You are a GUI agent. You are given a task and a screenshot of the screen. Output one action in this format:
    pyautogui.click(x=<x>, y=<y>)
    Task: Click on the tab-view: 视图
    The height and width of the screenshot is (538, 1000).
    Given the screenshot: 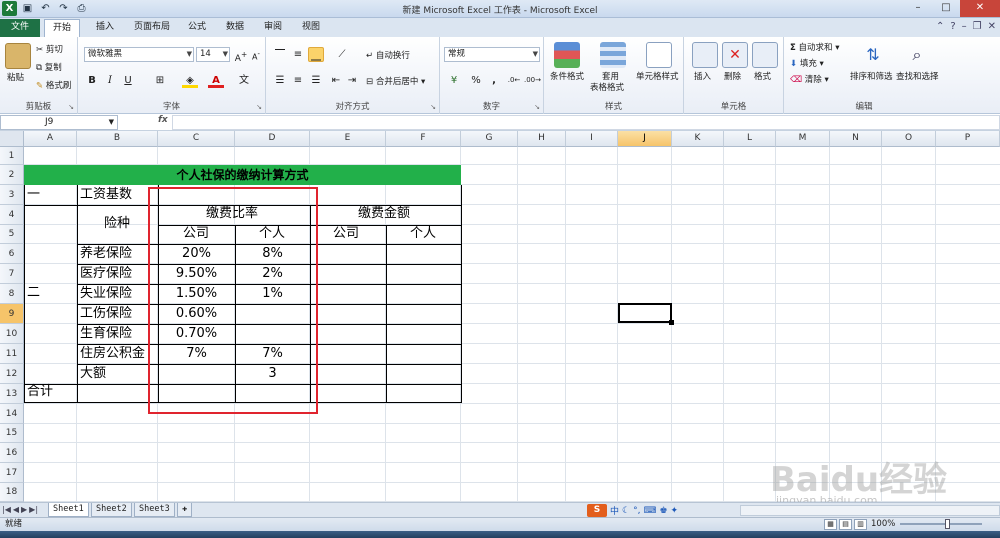 What is the action you would take?
    pyautogui.click(x=311, y=28)
    